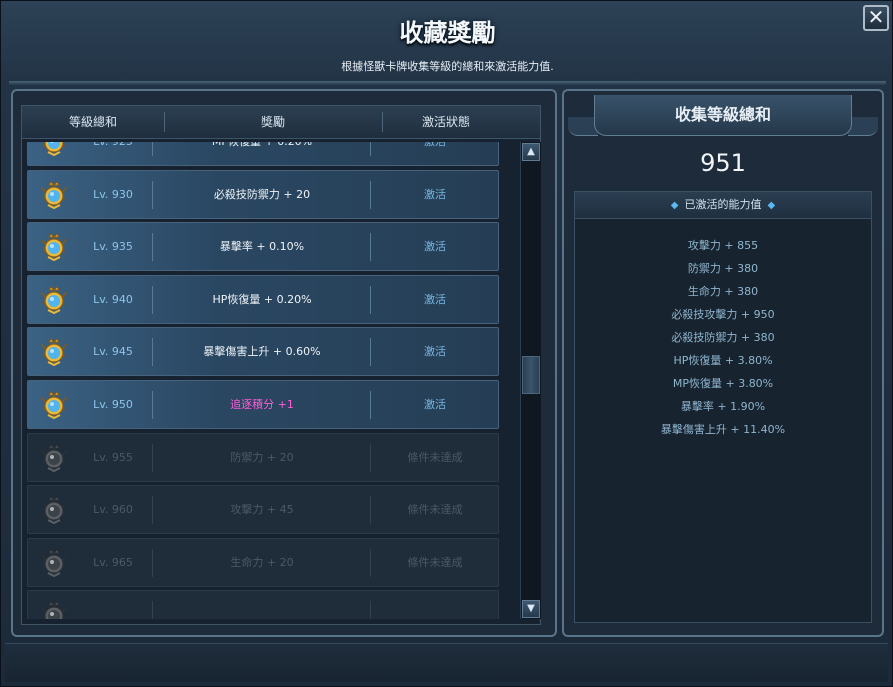  I want to click on stat-item: 防禦力 + 380, so click(723, 268).